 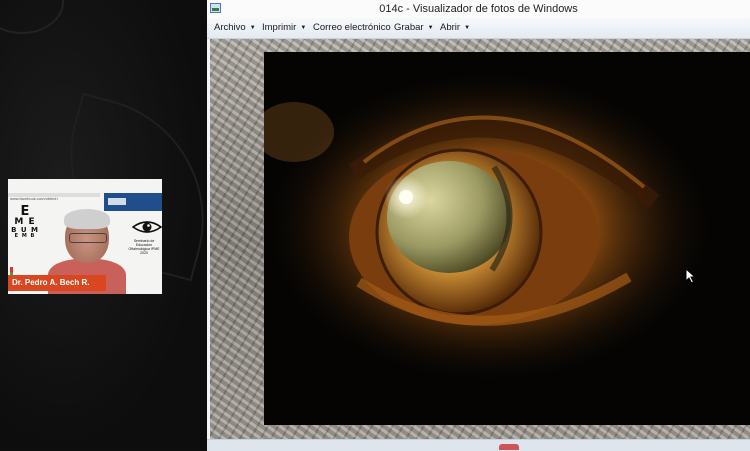 I want to click on background-decoration, so click(x=32, y=17).